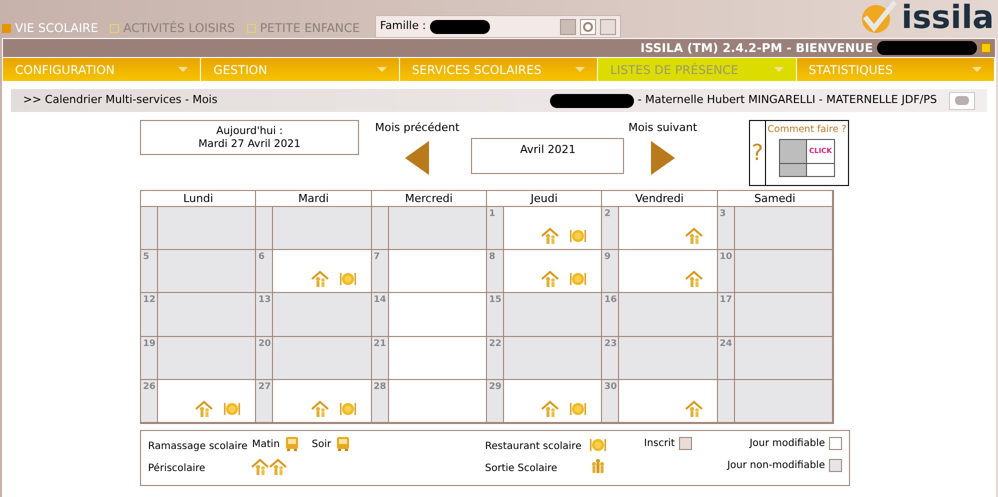 This screenshot has width=998, height=497. What do you see at coordinates (300, 69) in the screenshot?
I see `menu-item: GESTION` at bounding box center [300, 69].